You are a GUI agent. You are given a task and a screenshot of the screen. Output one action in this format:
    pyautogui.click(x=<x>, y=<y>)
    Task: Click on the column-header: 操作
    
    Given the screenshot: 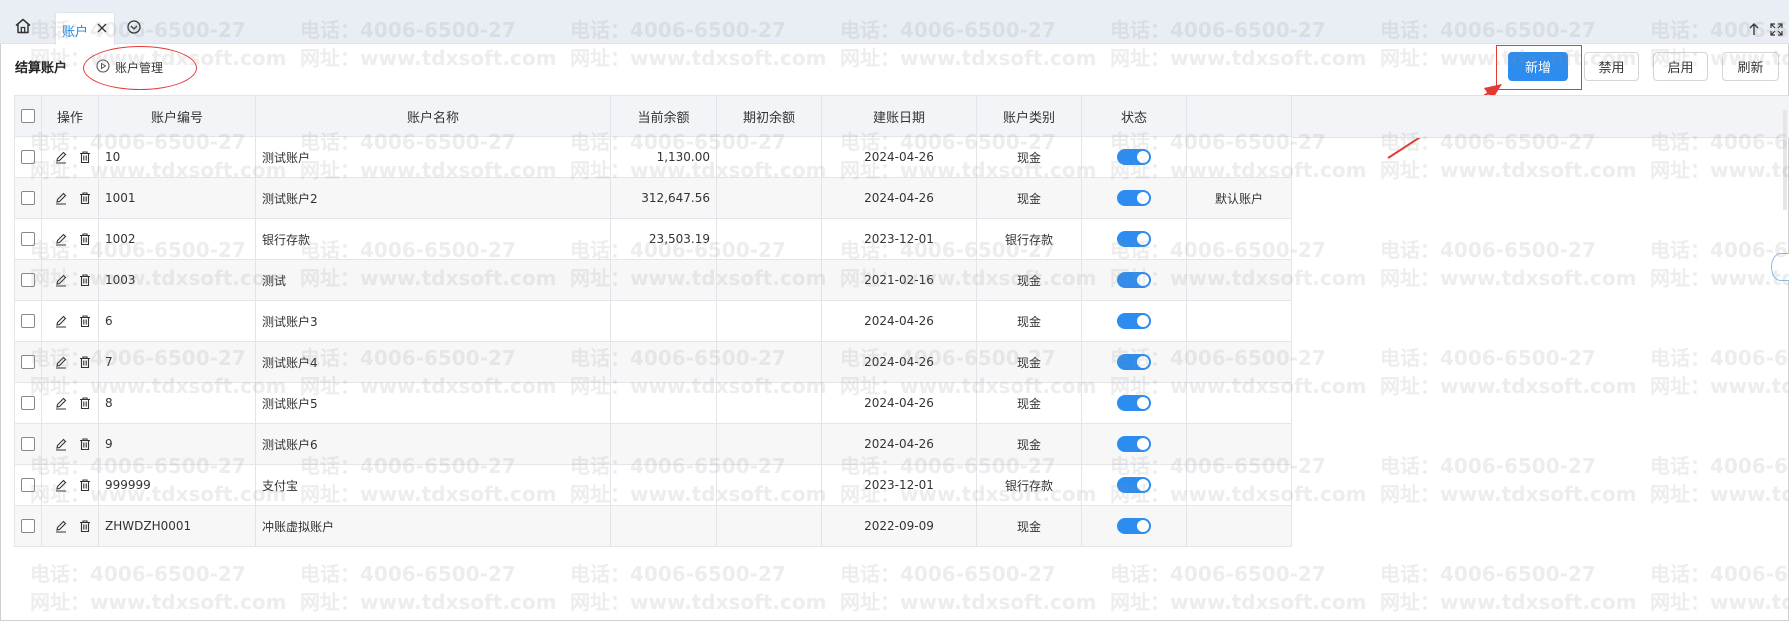 What is the action you would take?
    pyautogui.click(x=70, y=116)
    